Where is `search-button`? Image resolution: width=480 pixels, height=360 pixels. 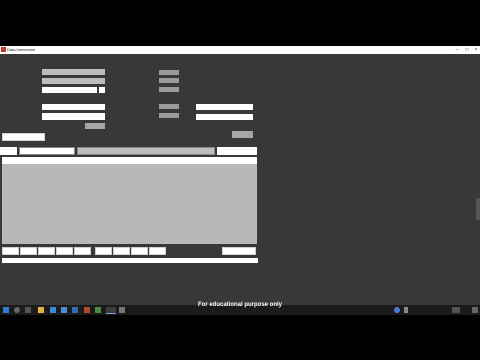 search-button is located at coordinates (237, 151).